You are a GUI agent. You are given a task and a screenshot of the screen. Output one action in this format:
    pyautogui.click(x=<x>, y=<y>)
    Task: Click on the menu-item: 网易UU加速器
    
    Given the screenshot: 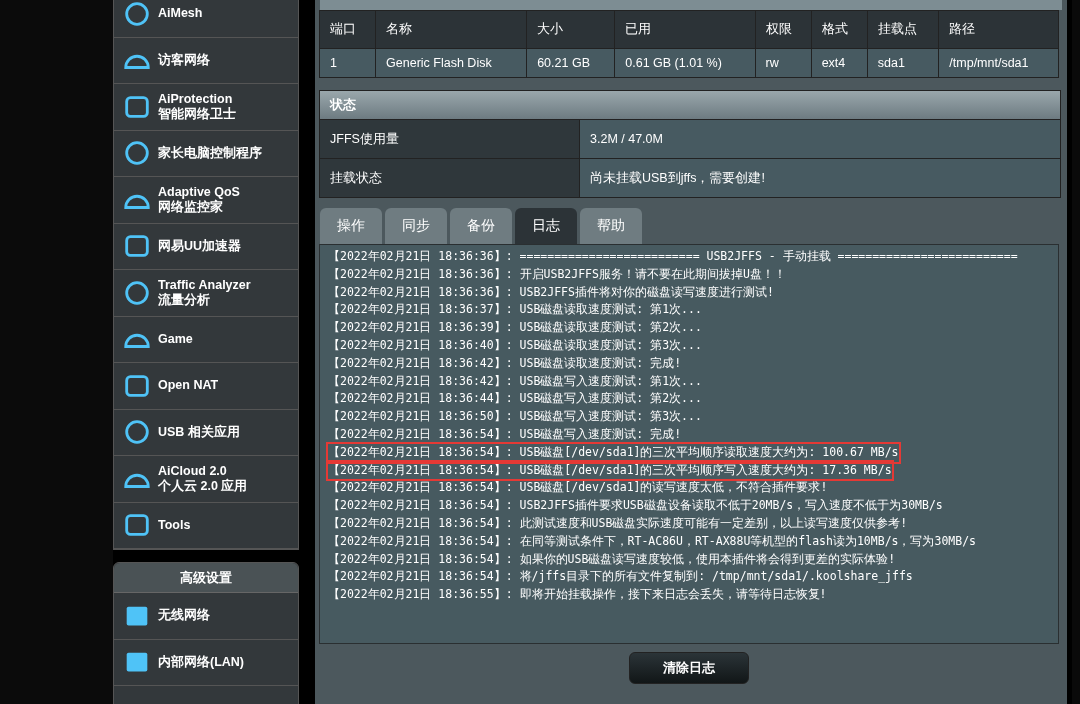 What is the action you would take?
    pyautogui.click(x=206, y=246)
    